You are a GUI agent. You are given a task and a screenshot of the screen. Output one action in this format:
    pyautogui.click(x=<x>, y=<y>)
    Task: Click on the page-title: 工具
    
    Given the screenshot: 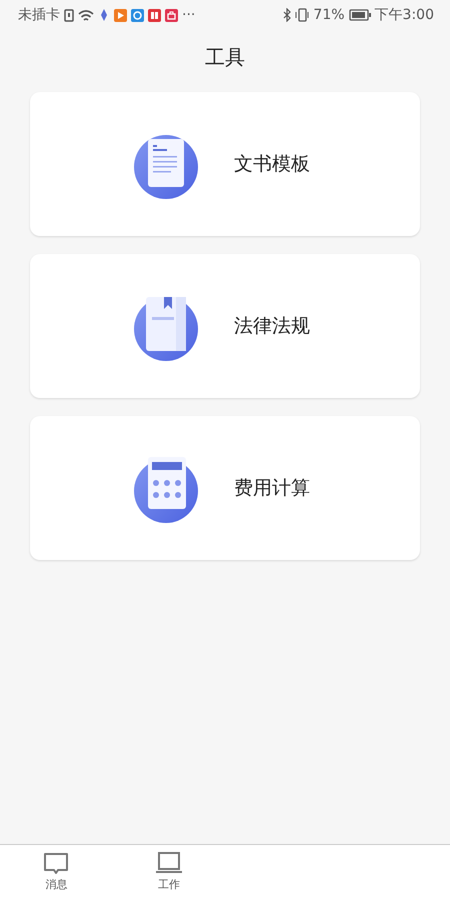 What is the action you would take?
    pyautogui.click(x=225, y=57)
    